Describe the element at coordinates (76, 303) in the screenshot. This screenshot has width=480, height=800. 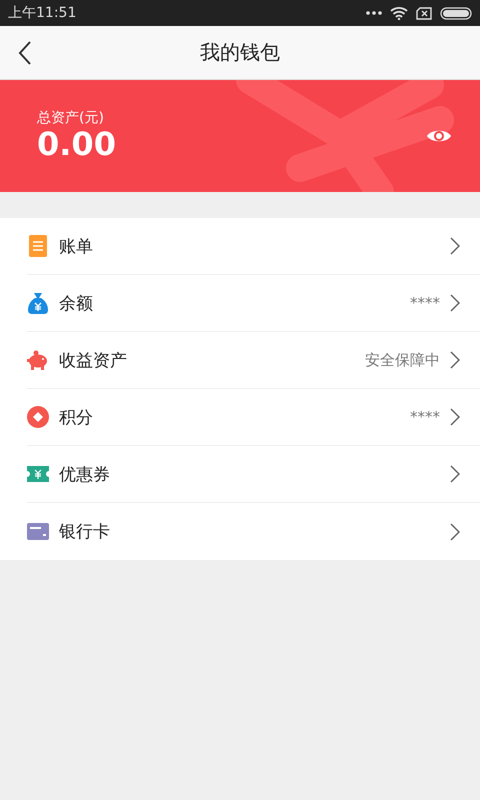
I see `item-label: 余额` at that location.